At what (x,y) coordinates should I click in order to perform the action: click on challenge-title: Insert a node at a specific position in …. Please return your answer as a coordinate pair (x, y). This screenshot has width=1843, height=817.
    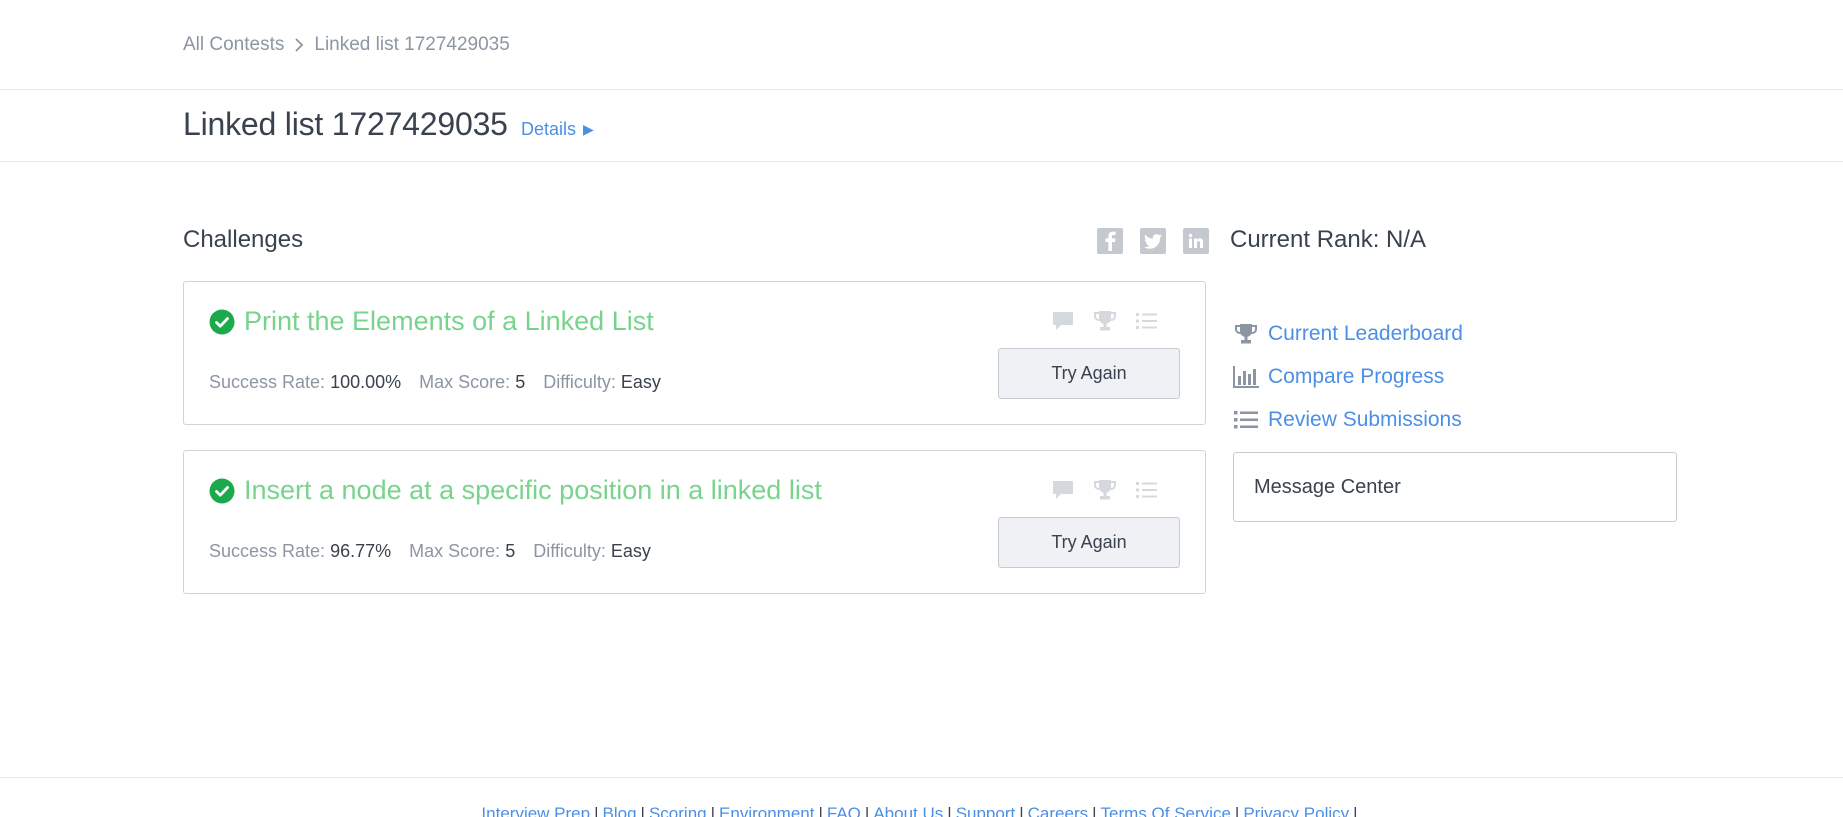
    Looking at the image, I should click on (533, 490).